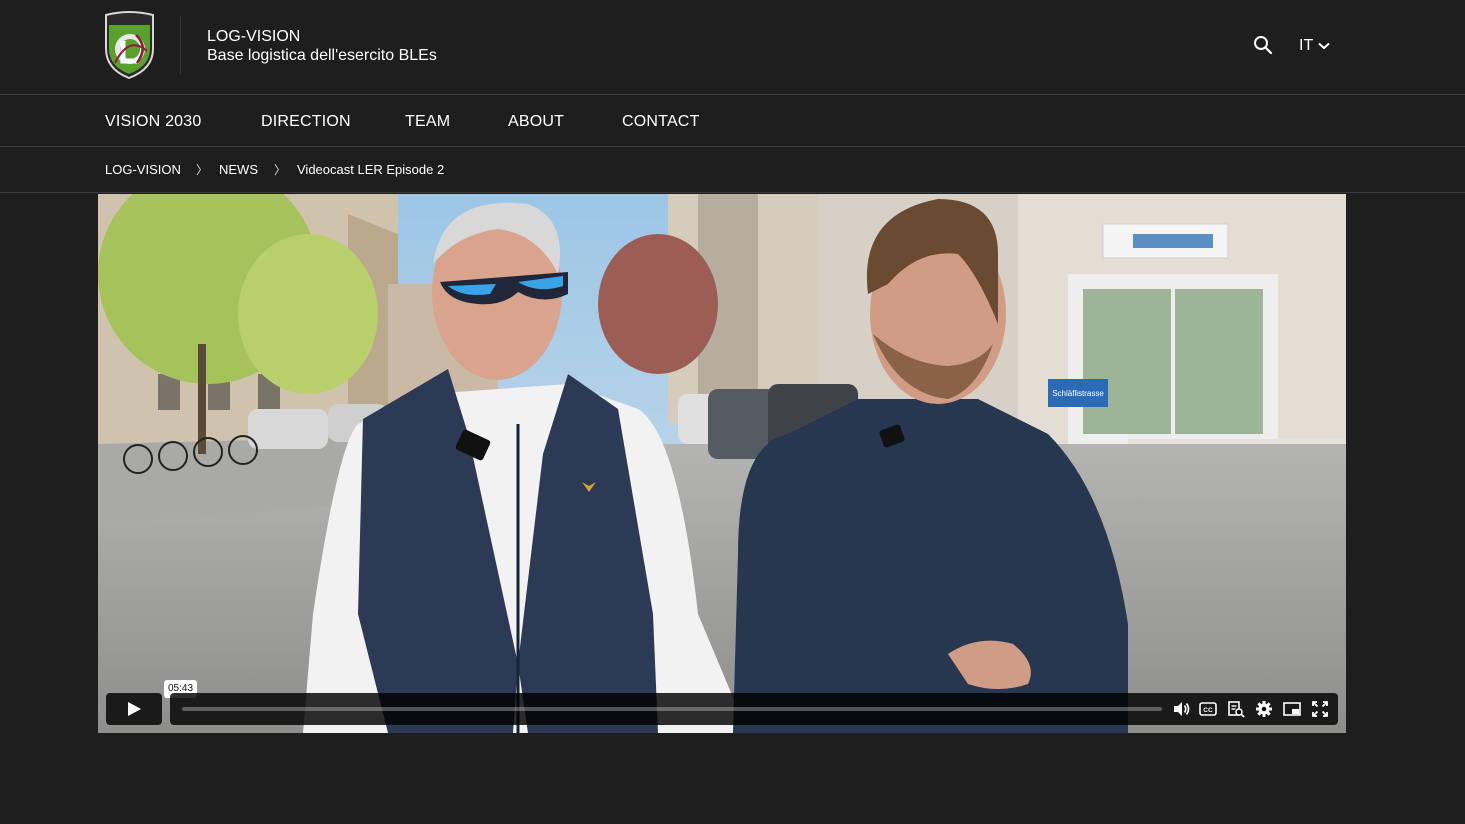 Image resolution: width=1465 pixels, height=824 pixels. What do you see at coordinates (1306, 45) in the screenshot?
I see `language-label: IT` at bounding box center [1306, 45].